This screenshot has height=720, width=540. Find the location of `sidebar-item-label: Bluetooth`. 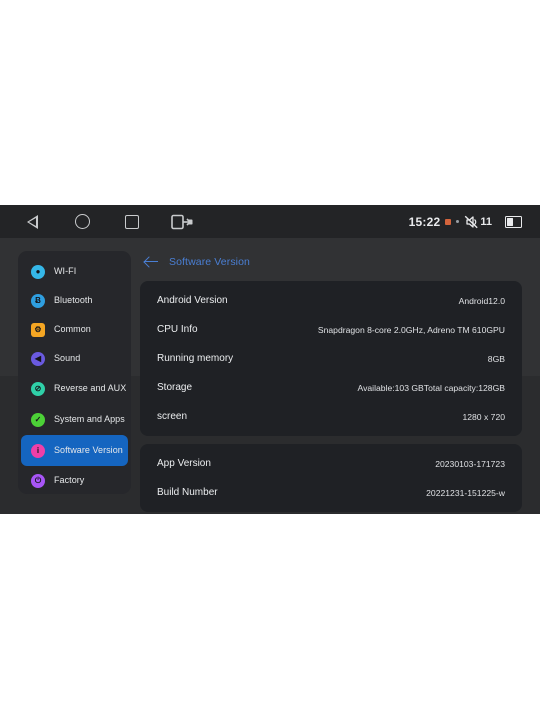

sidebar-item-label: Bluetooth is located at coordinates (73, 300).